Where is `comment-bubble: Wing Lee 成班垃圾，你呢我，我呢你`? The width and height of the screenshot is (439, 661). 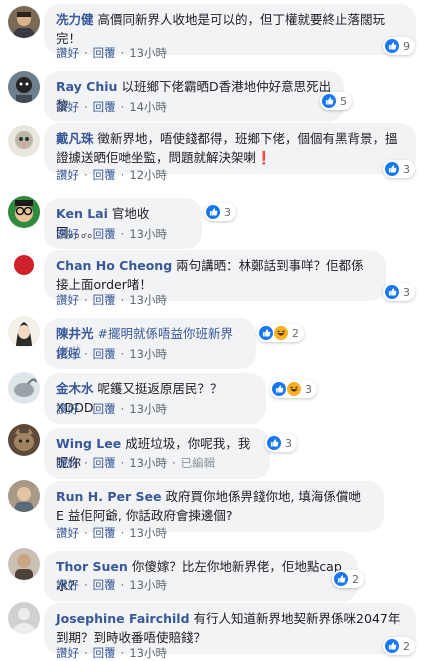 comment-bubble: Wing Lee 成班垃圾，你呢我，我呢你 is located at coordinates (157, 453).